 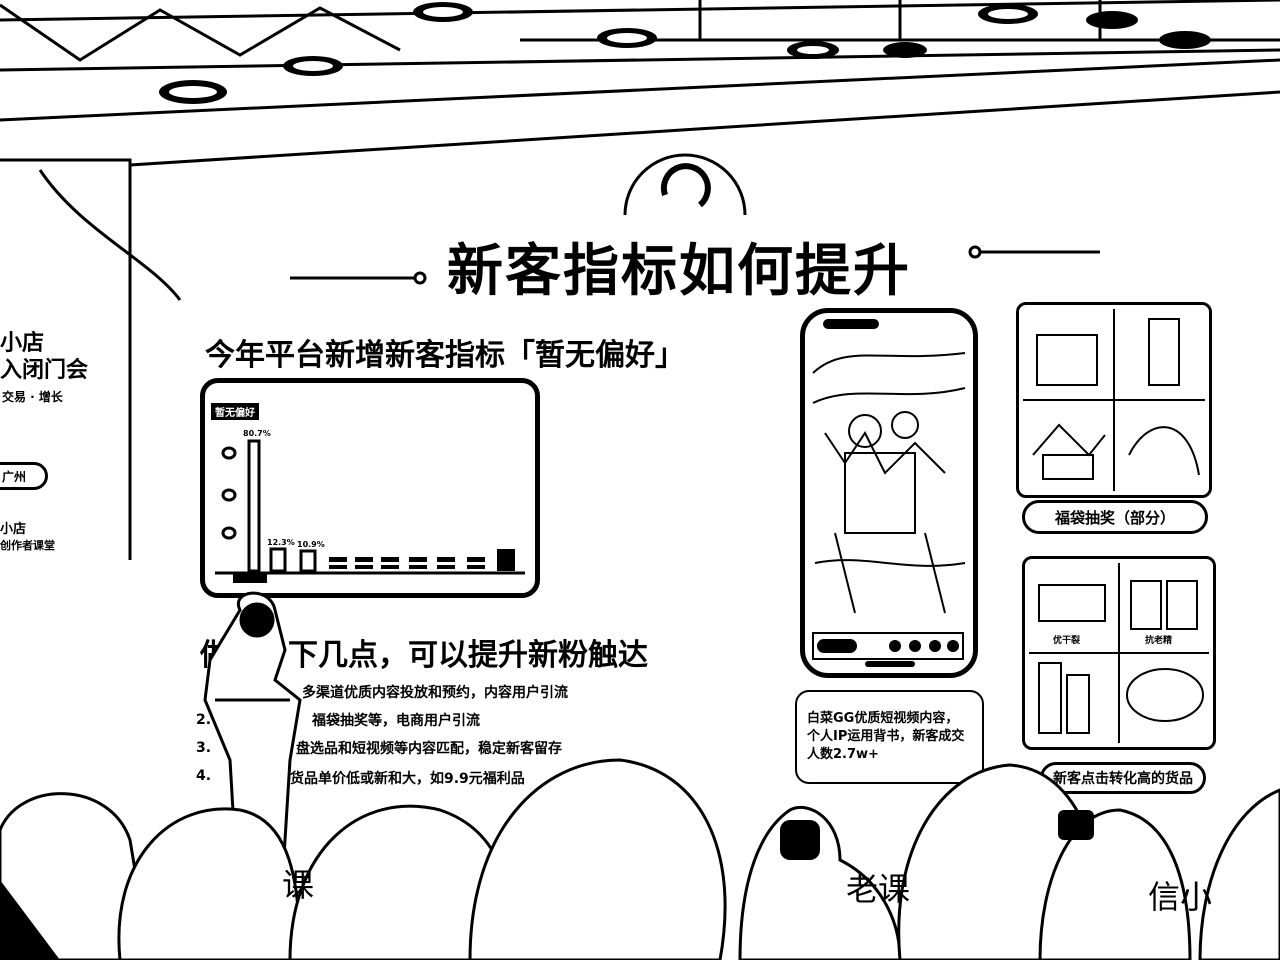 I want to click on hall-text-c: 信小, so click(x=1180, y=897).